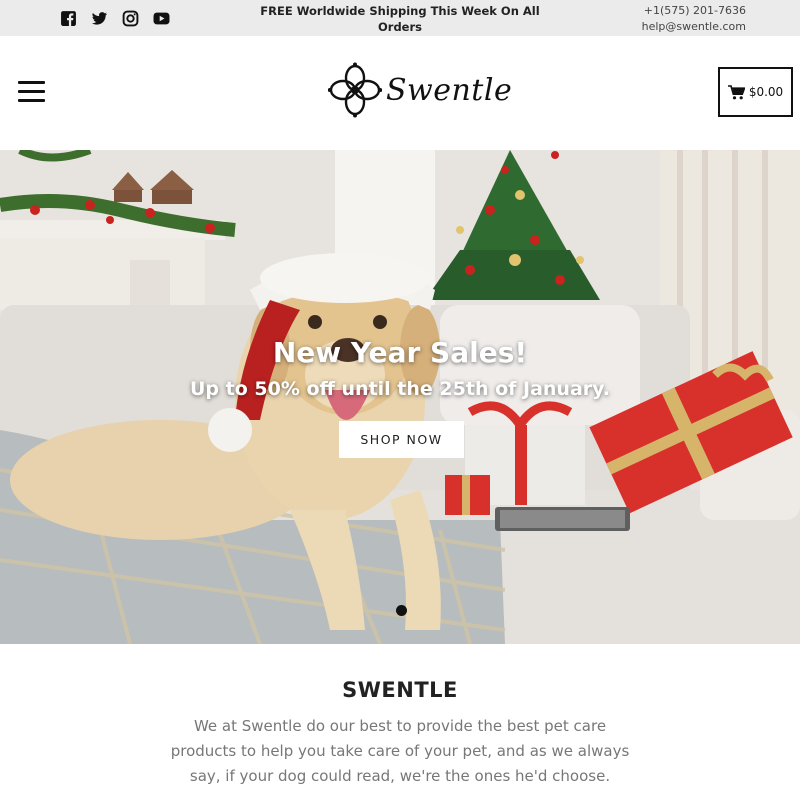  I want to click on cart-button: $0.00, so click(755, 92).